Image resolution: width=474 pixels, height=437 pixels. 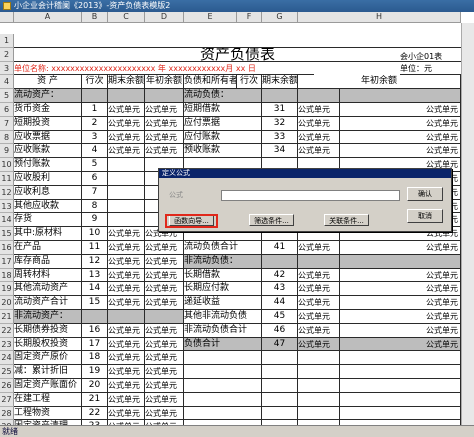 What do you see at coordinates (223, 317) in the screenshot?
I see `liability-name: 其他非流动负债` at bounding box center [223, 317].